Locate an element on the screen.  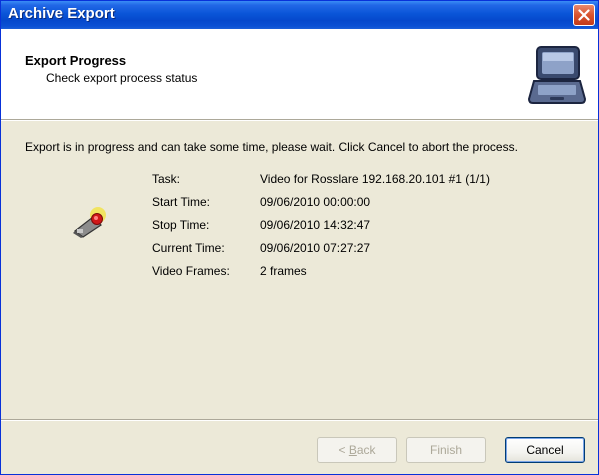
finish-button: Finish is located at coordinates (446, 450).